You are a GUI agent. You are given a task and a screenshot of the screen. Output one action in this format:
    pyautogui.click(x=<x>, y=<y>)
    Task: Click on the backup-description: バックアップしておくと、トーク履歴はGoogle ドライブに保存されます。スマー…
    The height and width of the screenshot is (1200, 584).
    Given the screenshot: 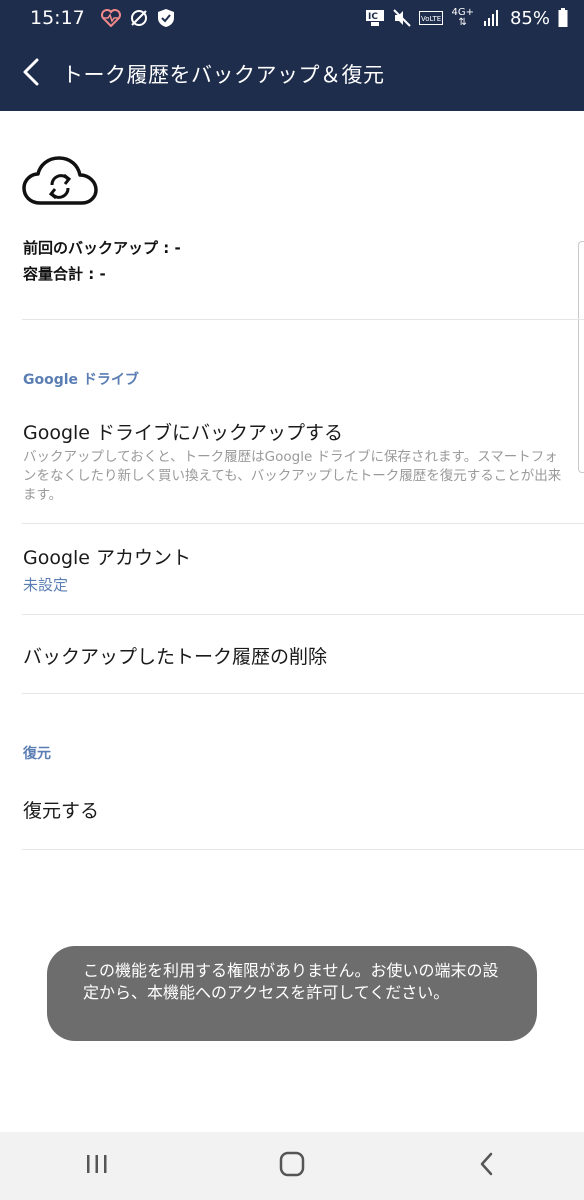 What is the action you would take?
    pyautogui.click(x=292, y=476)
    